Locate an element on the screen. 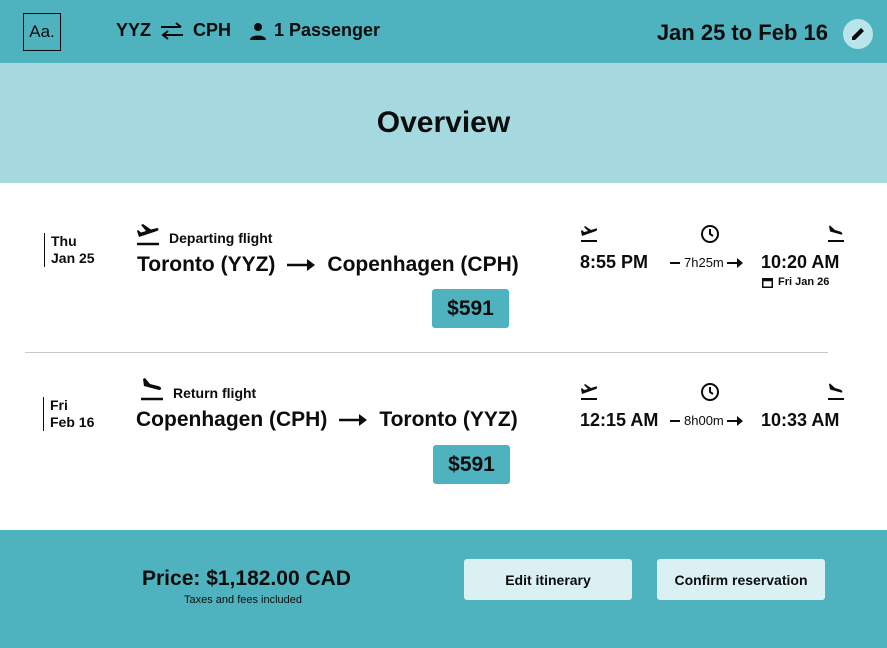 This screenshot has height=648, width=887. route-from: Copenhagen (CPH) is located at coordinates (232, 419).